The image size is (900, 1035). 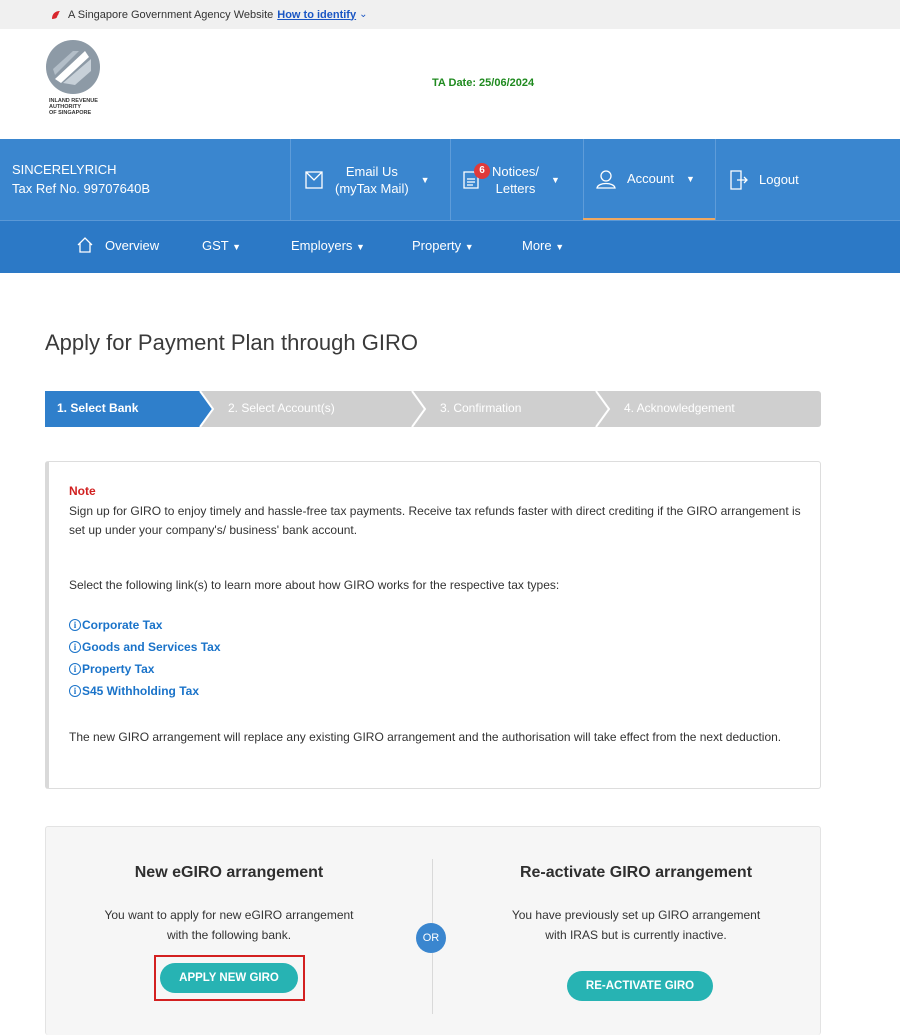 What do you see at coordinates (229, 872) in the screenshot?
I see `new-egiro-title: New eGIRO arrangement` at bounding box center [229, 872].